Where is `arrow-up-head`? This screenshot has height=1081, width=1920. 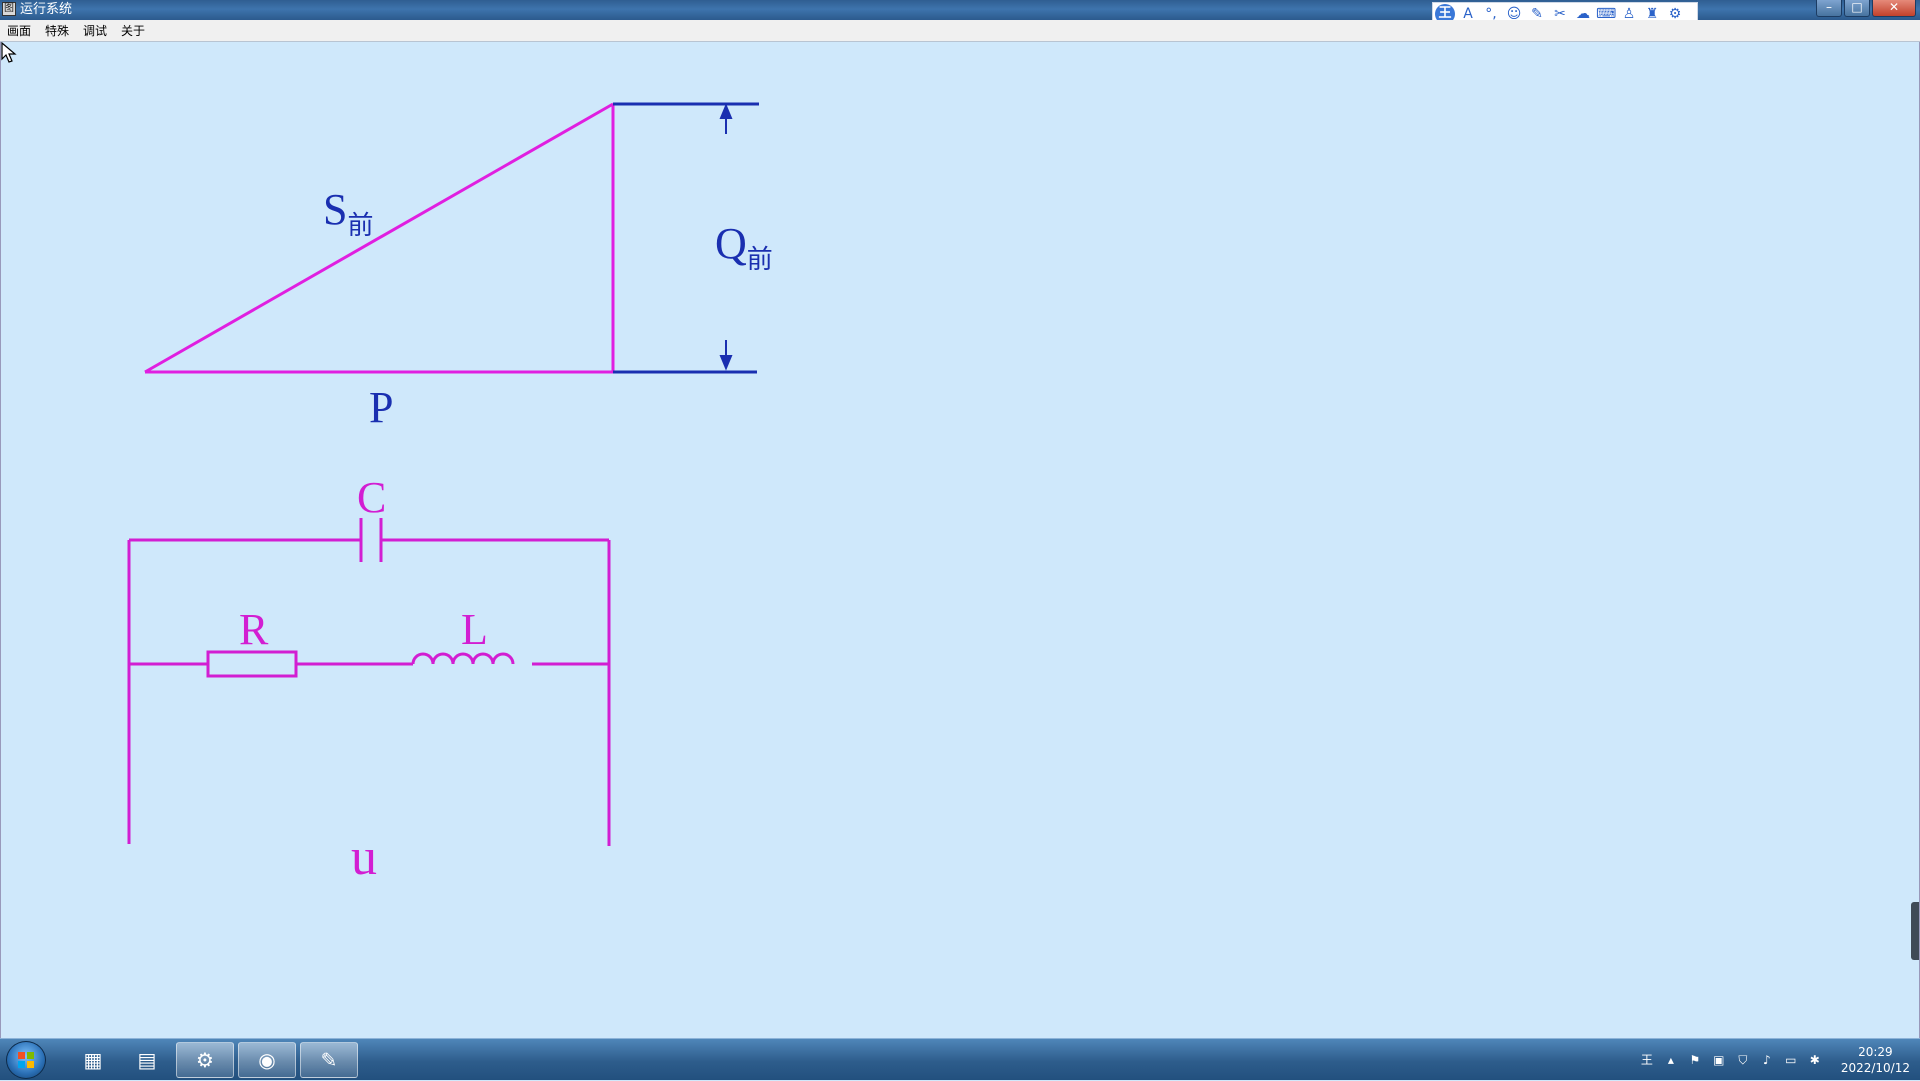
arrow-up-head is located at coordinates (726, 111).